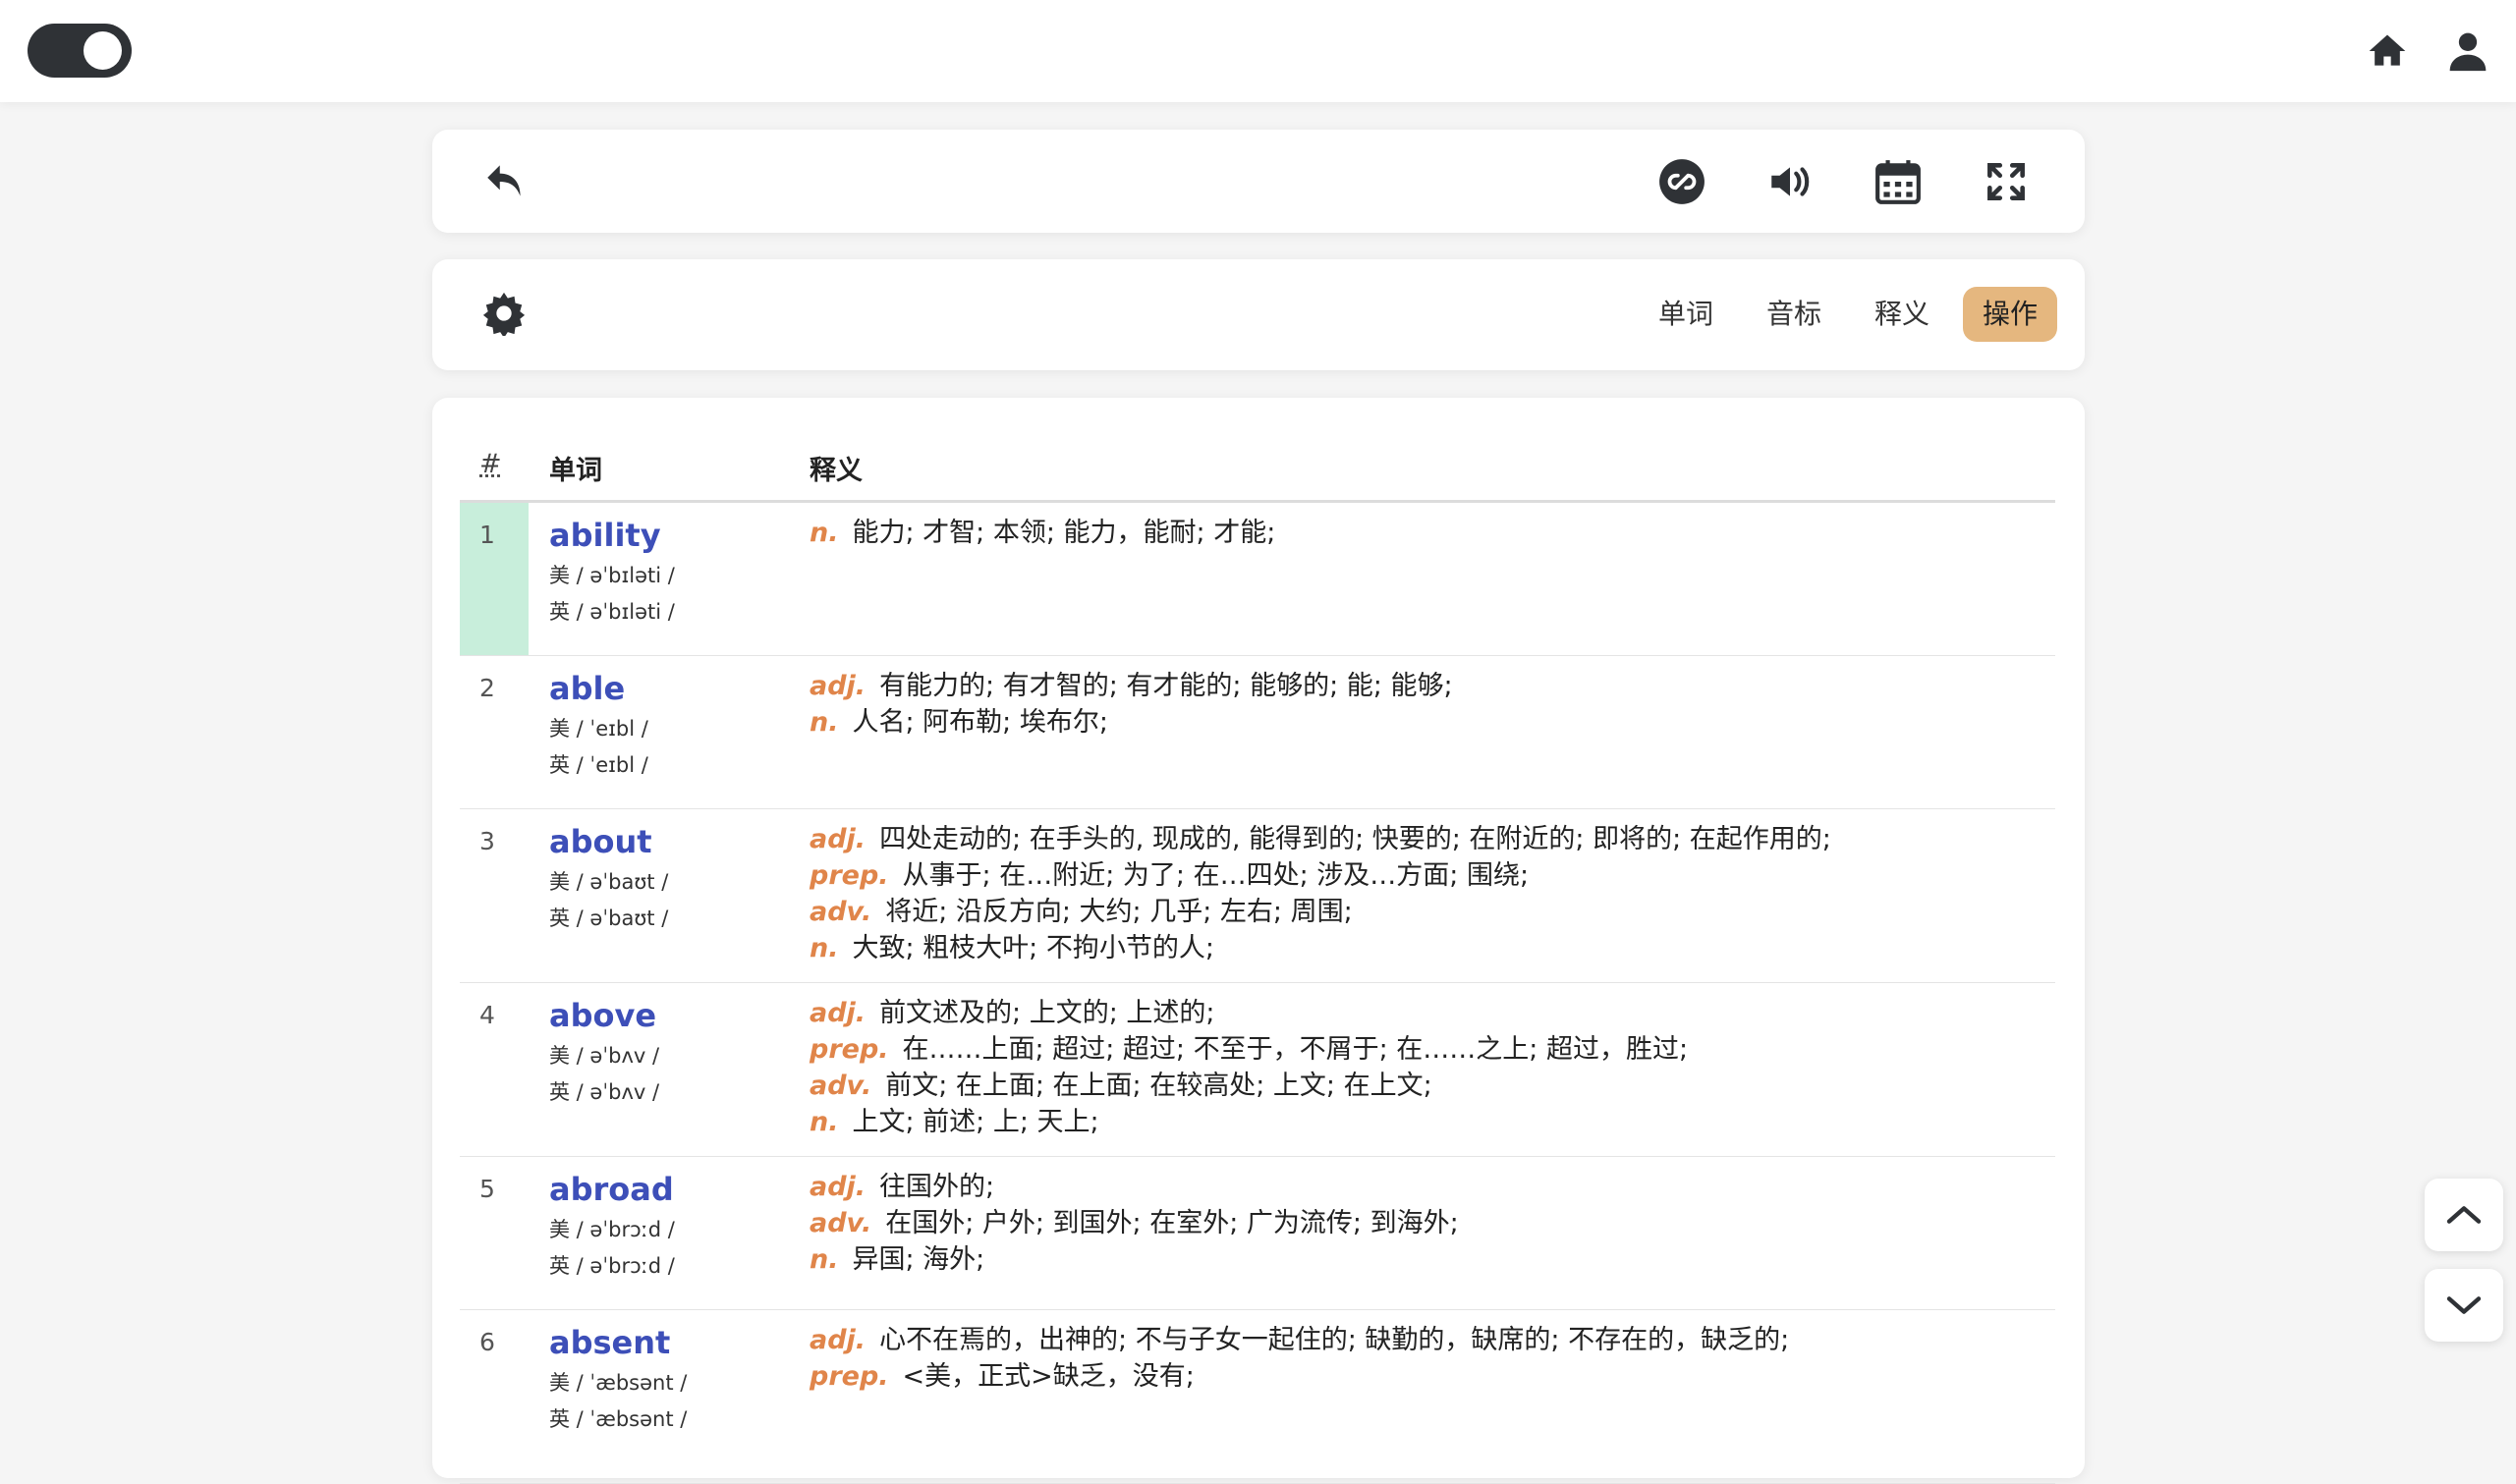 This screenshot has width=2516, height=1484. I want to click on definition-text: 能力; 才智; 本领; 能力，能耐; 才能;, so click(1064, 533).